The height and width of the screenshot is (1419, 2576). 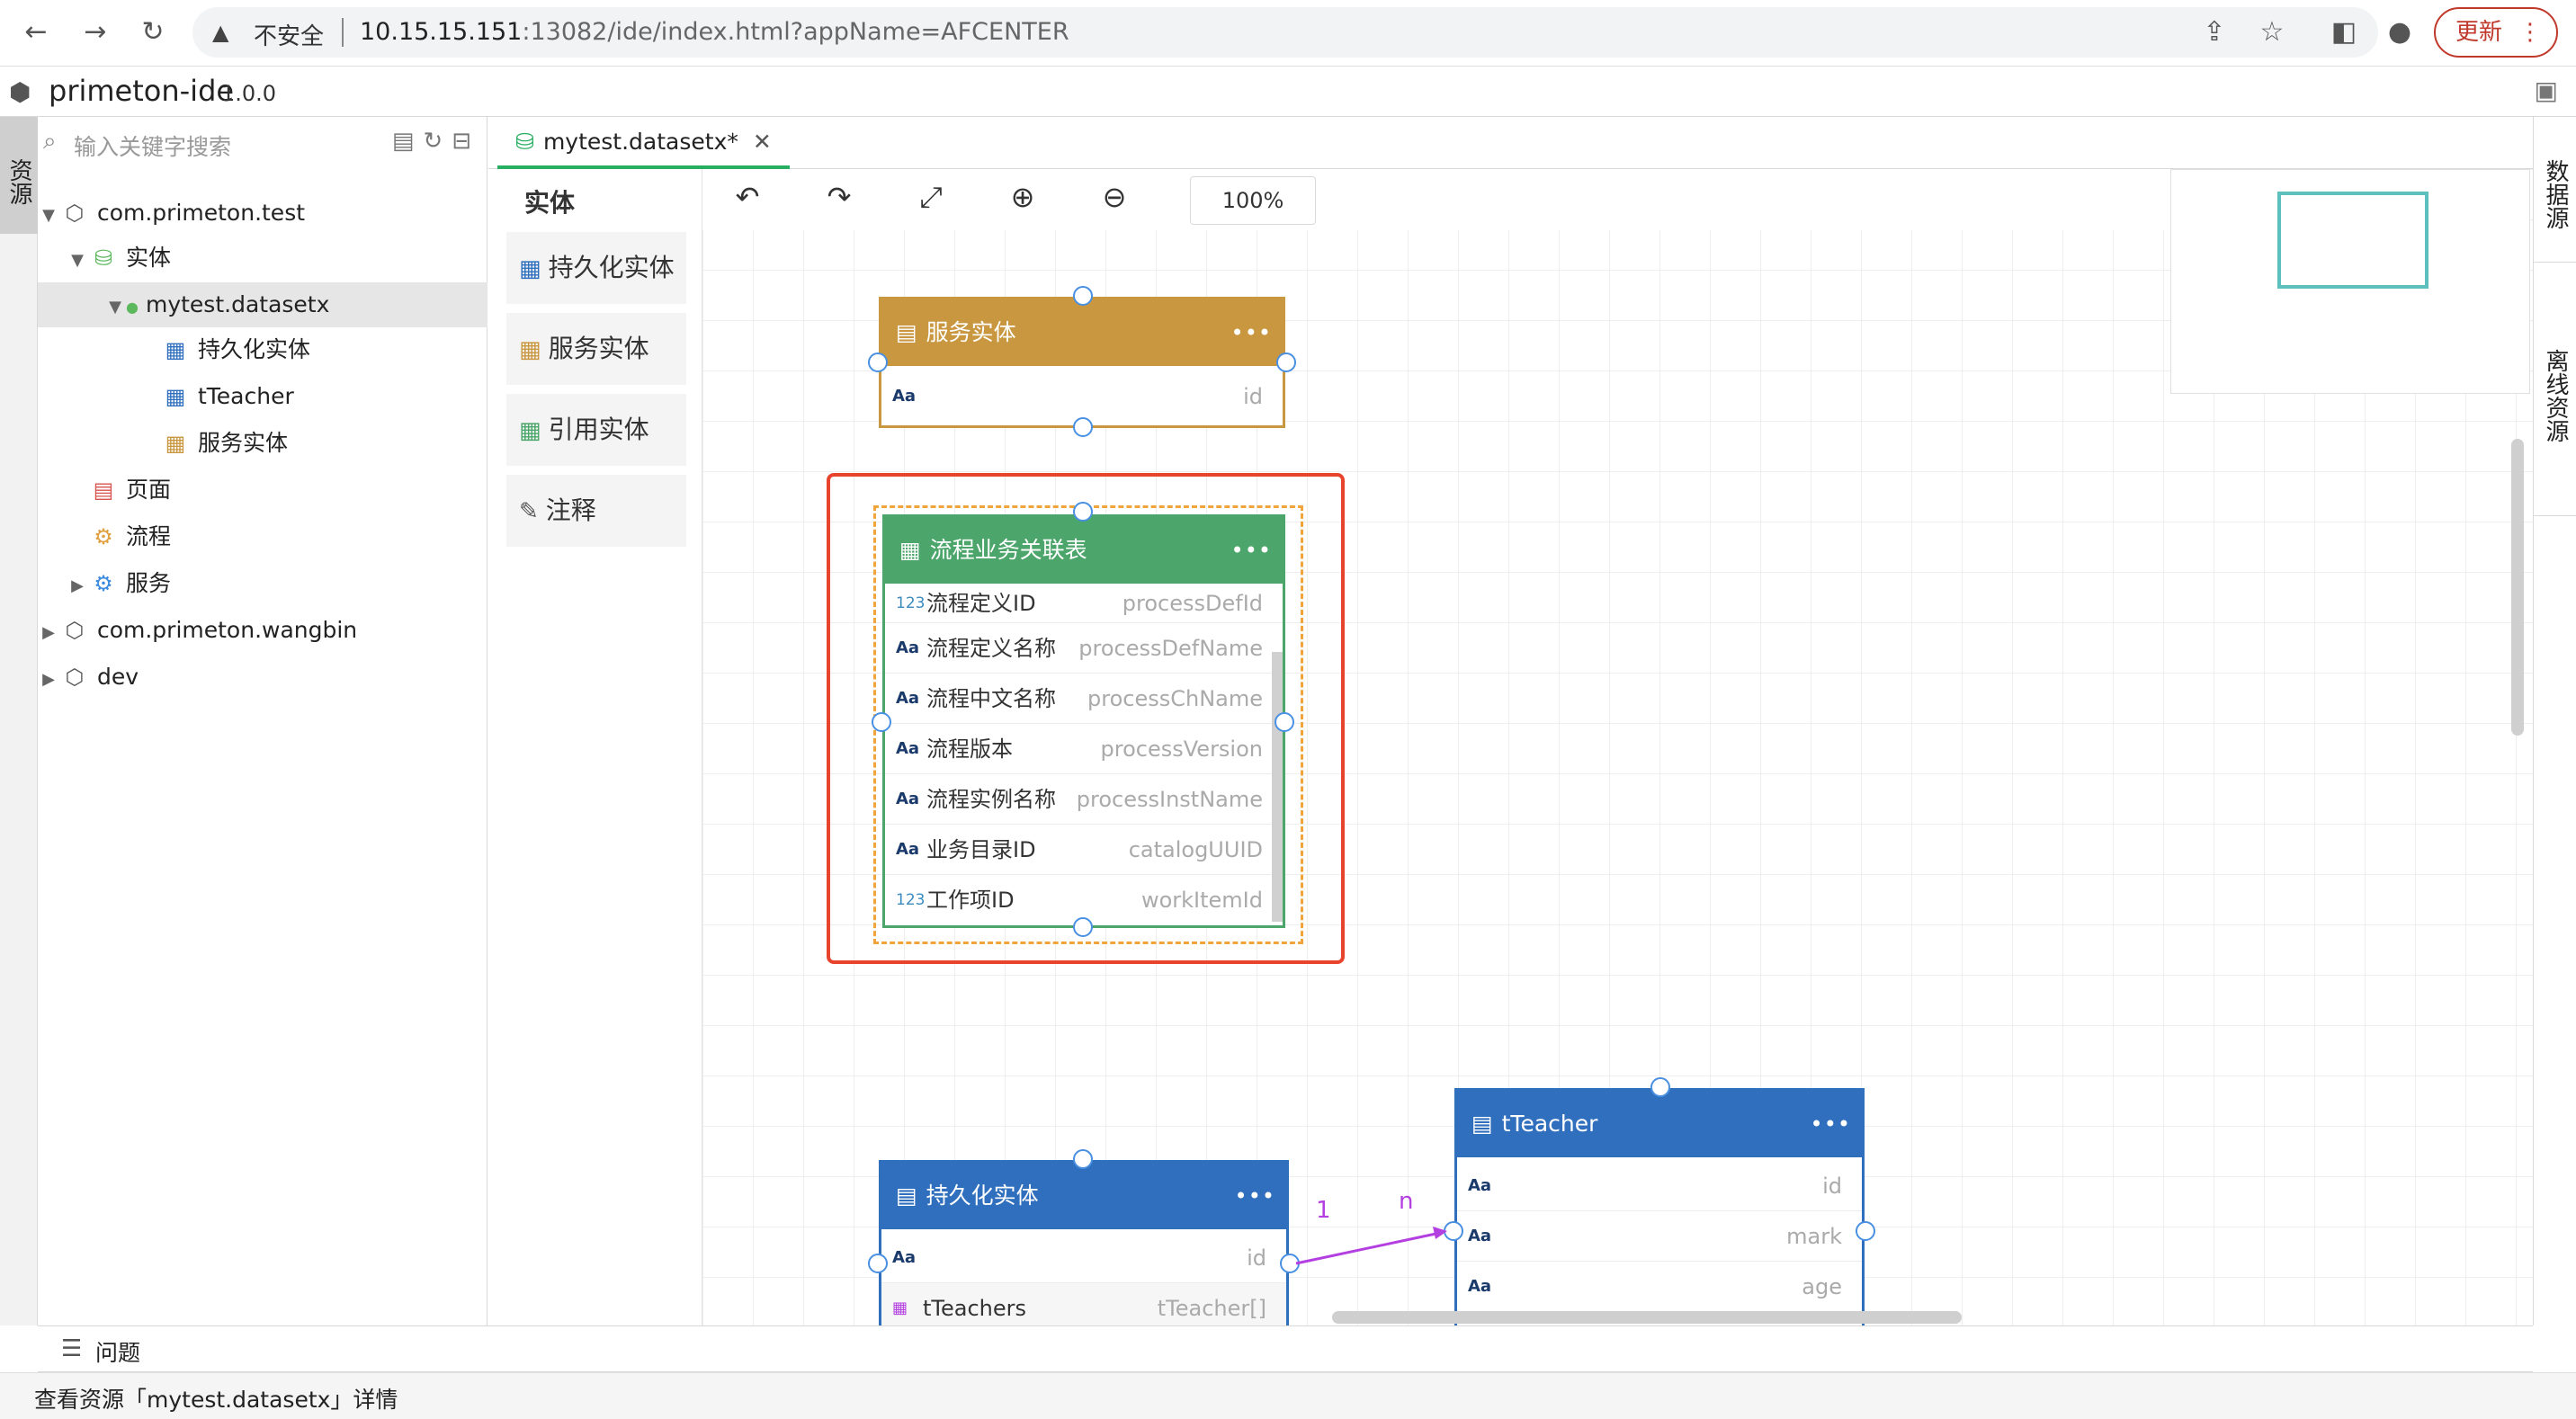 What do you see at coordinates (262, 349) in the screenshot?
I see `tree-node-persistent-entity: ▦ 持久化实体` at bounding box center [262, 349].